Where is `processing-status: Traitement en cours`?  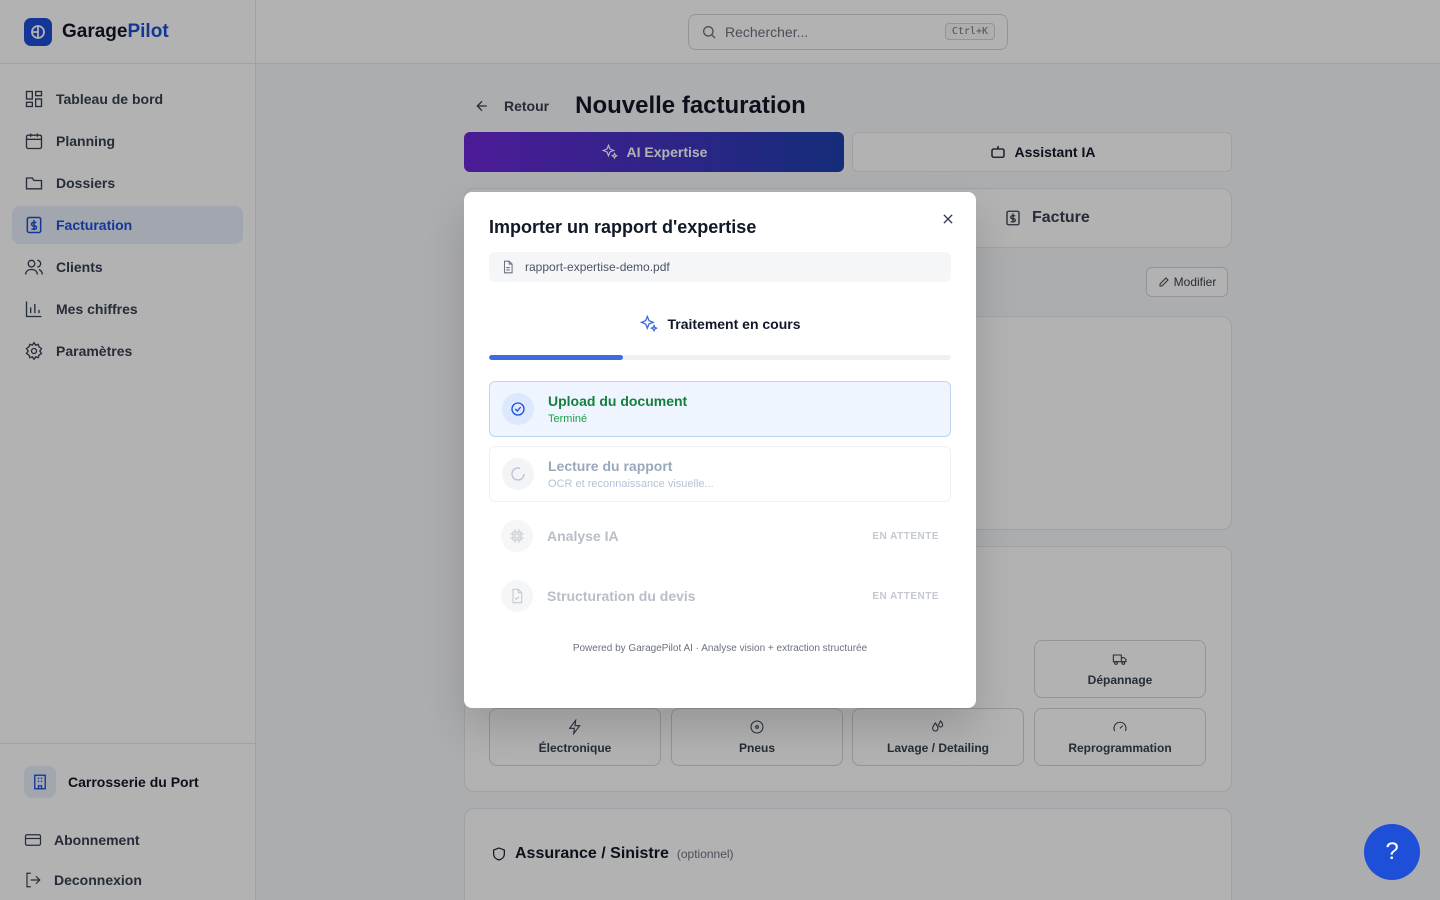 processing-status: Traitement en cours is located at coordinates (720, 324).